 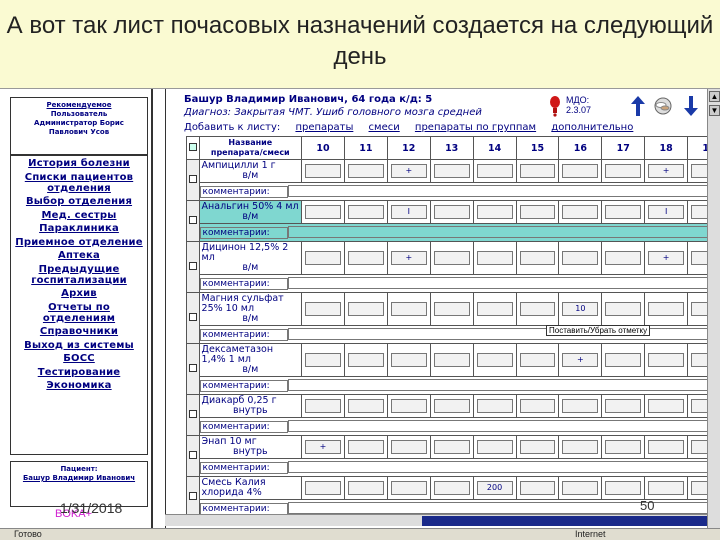 I want to click on horizontal-scrollbar, so click(x=436, y=520).